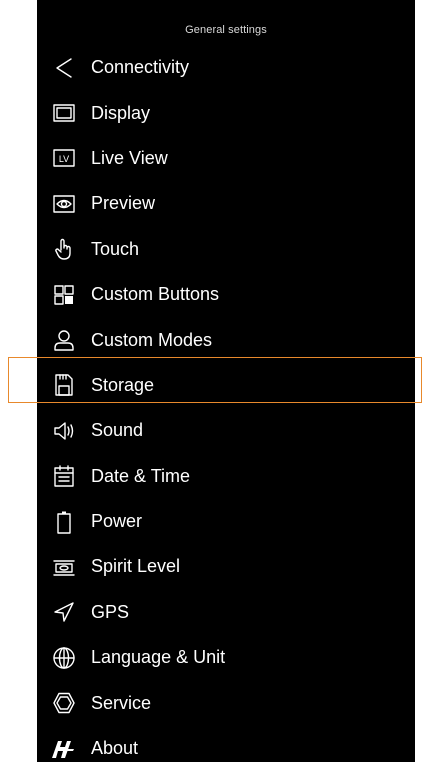 The height and width of the screenshot is (771, 424). Describe the element at coordinates (64, 658) in the screenshot. I see `globe-icon` at that location.